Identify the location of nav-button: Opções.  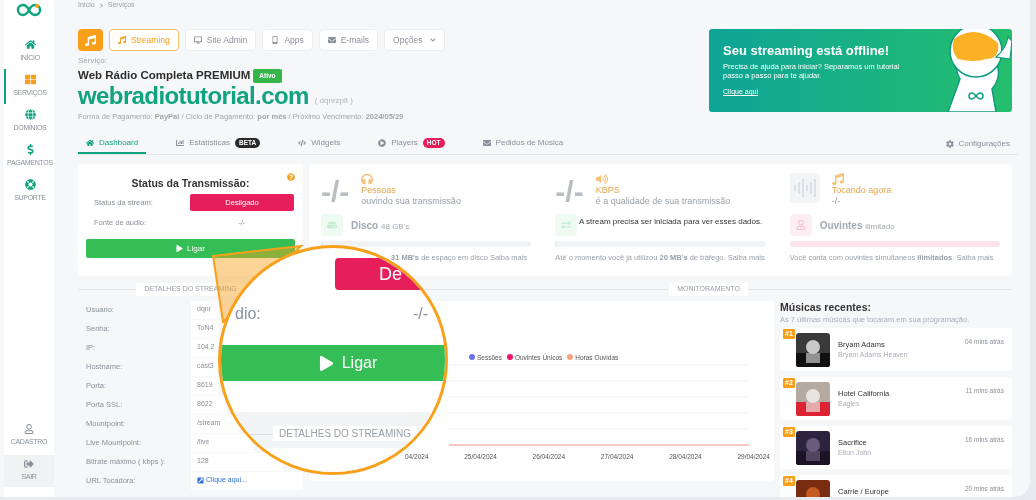
(415, 40).